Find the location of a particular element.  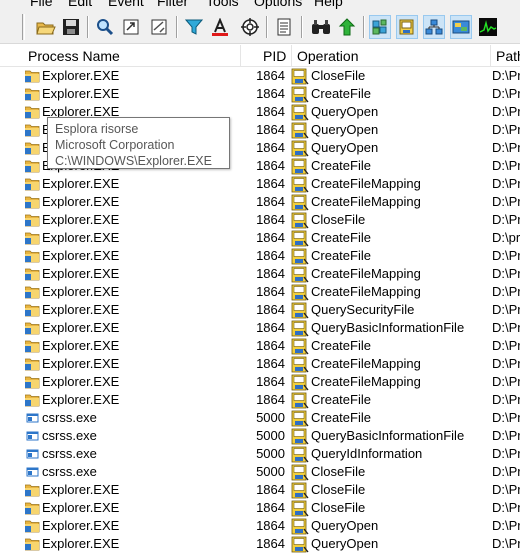

find-icon is located at coordinates (321, 27).